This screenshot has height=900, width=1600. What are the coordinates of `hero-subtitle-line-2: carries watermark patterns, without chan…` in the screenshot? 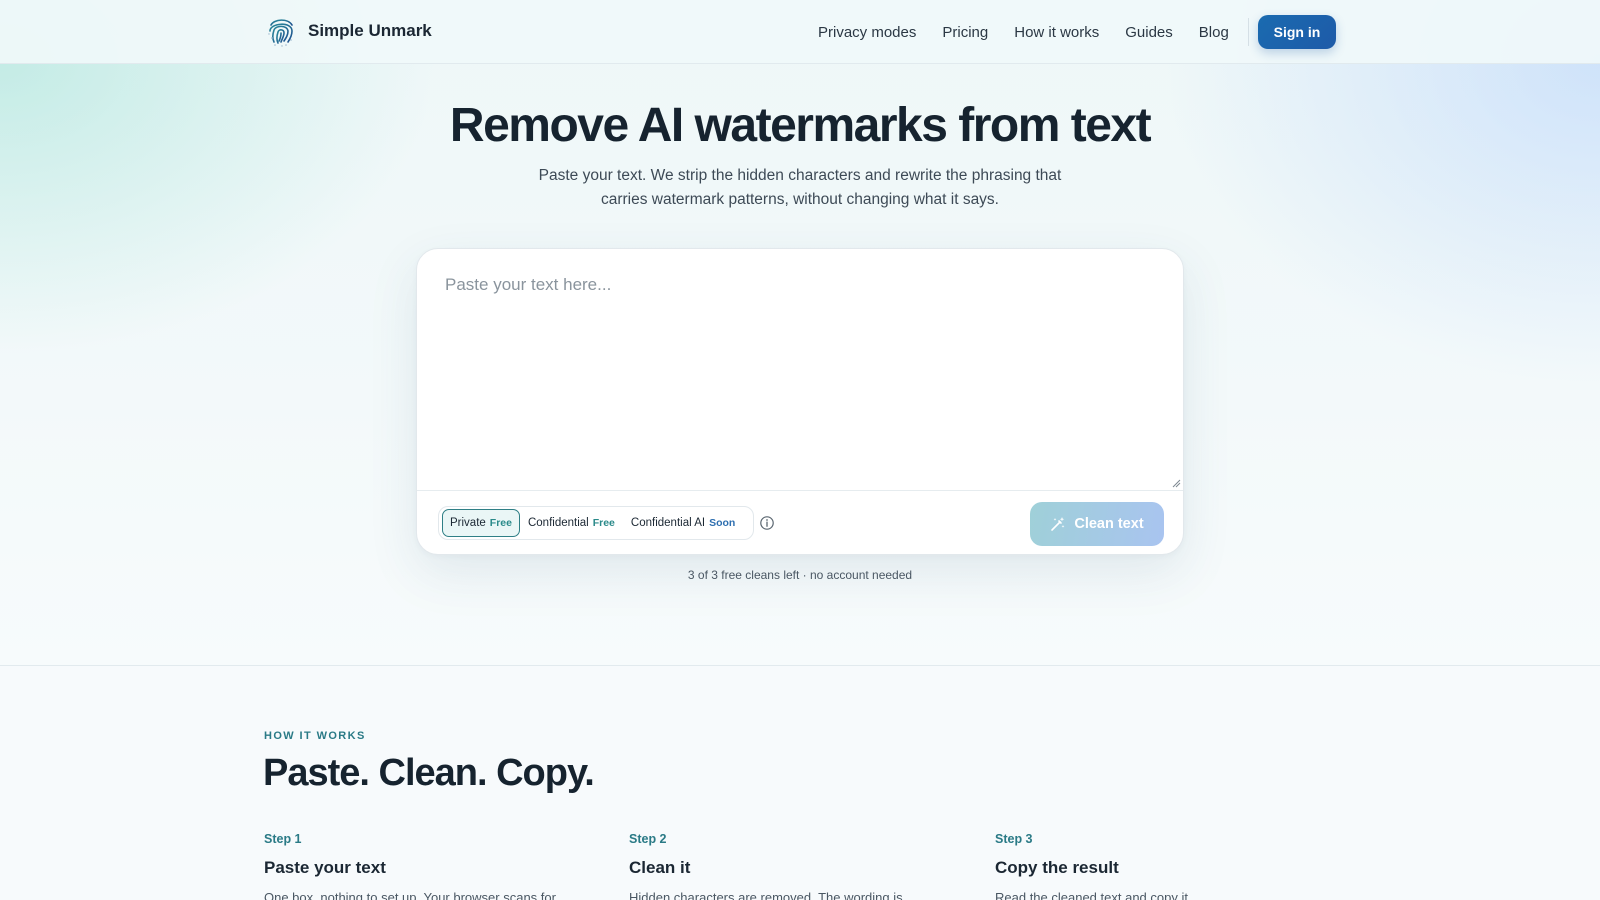 It's located at (799, 199).